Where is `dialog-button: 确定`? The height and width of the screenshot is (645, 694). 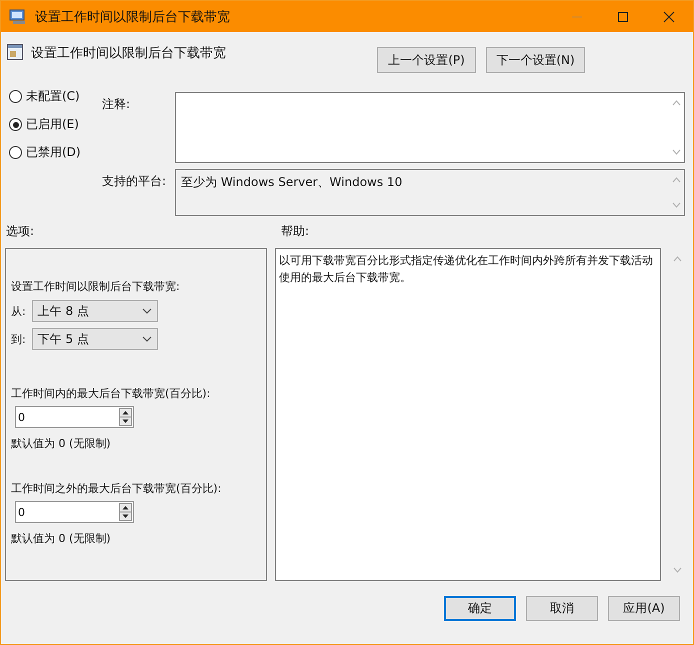
dialog-button: 确定 is located at coordinates (480, 608).